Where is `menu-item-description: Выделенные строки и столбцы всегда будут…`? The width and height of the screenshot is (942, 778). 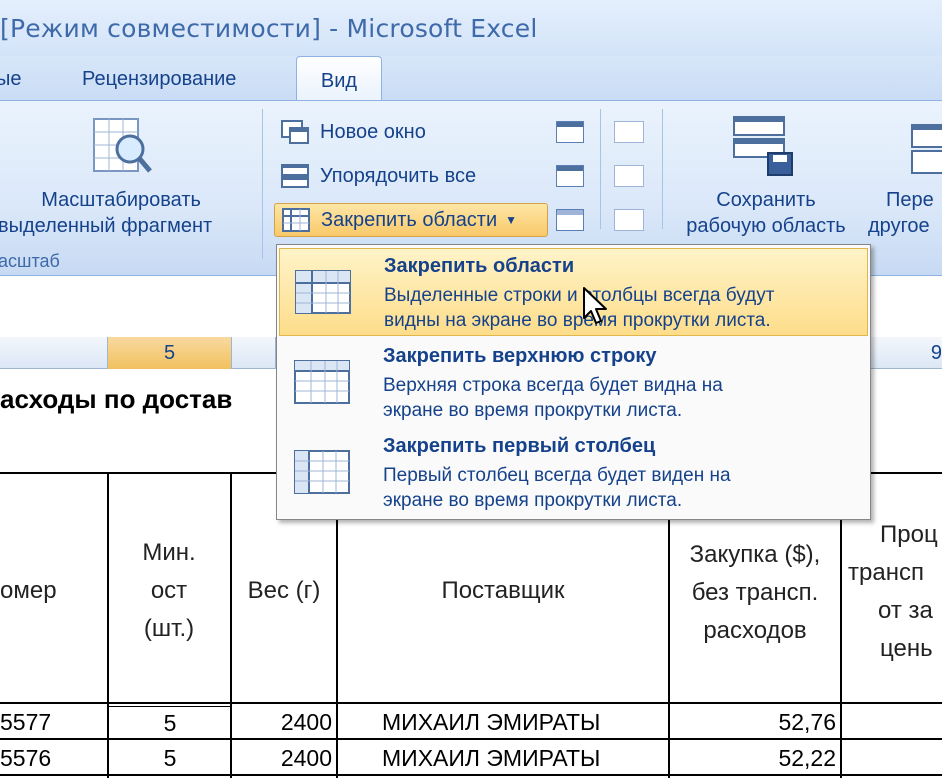
menu-item-description: Выделенные строки и столбцы всегда будут… is located at coordinates (579, 308).